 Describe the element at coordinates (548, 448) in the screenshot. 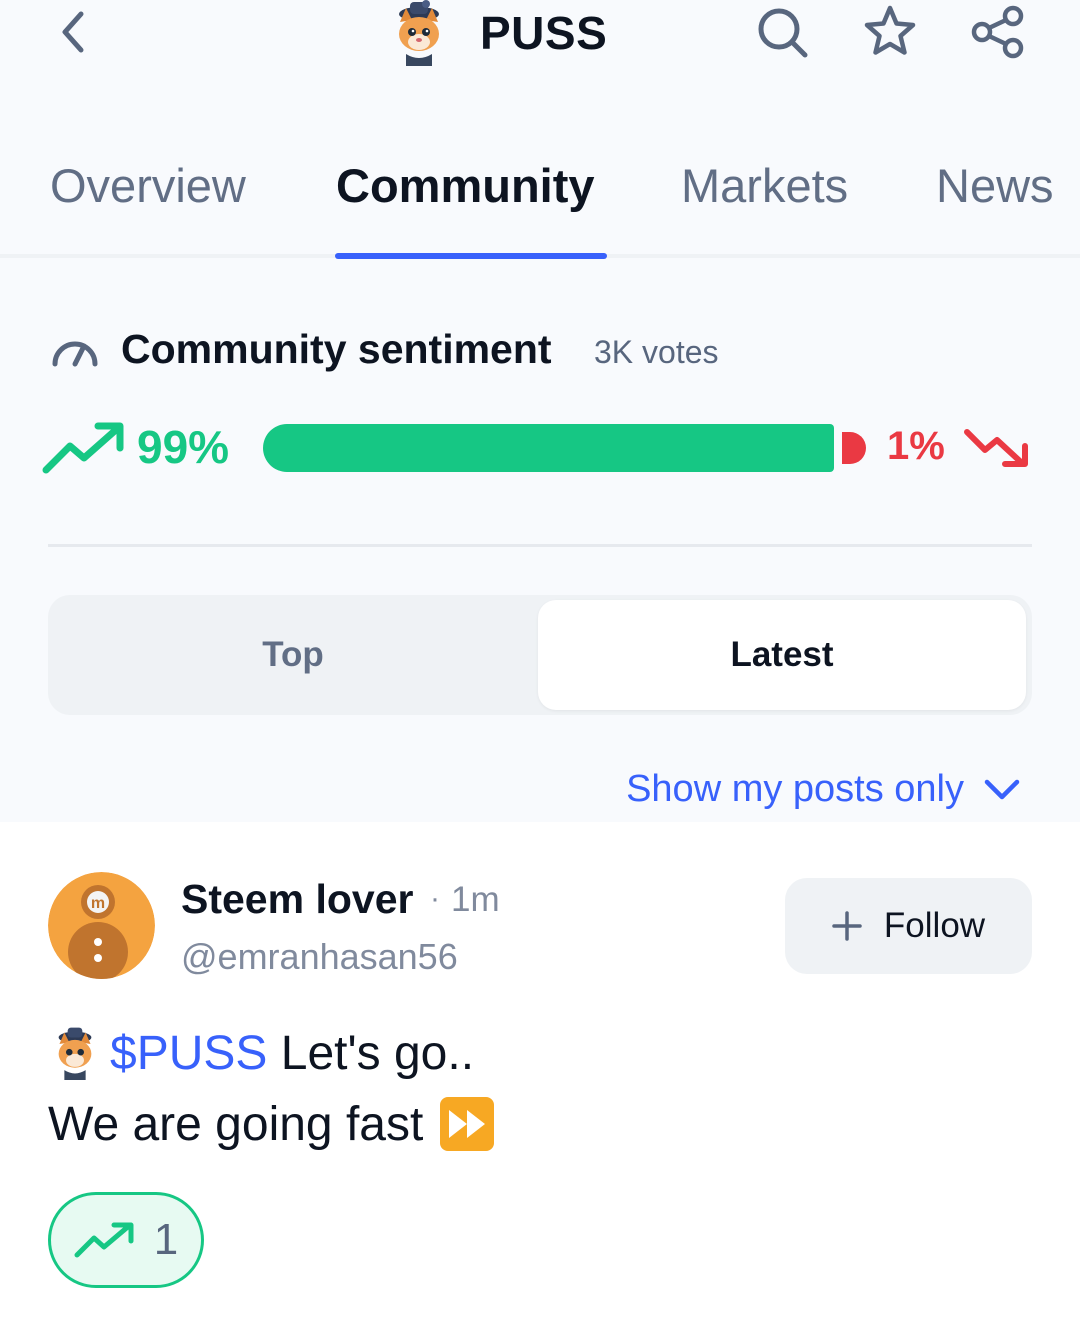

I see `bullish-bar` at that location.